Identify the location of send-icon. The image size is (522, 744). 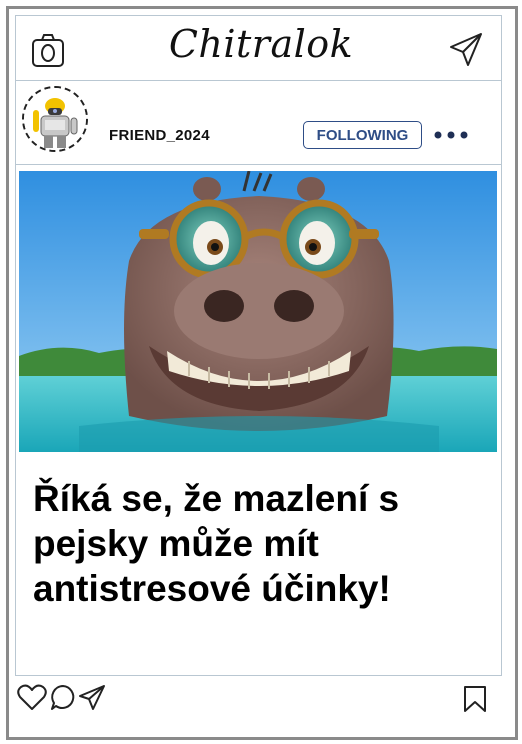
(466, 50).